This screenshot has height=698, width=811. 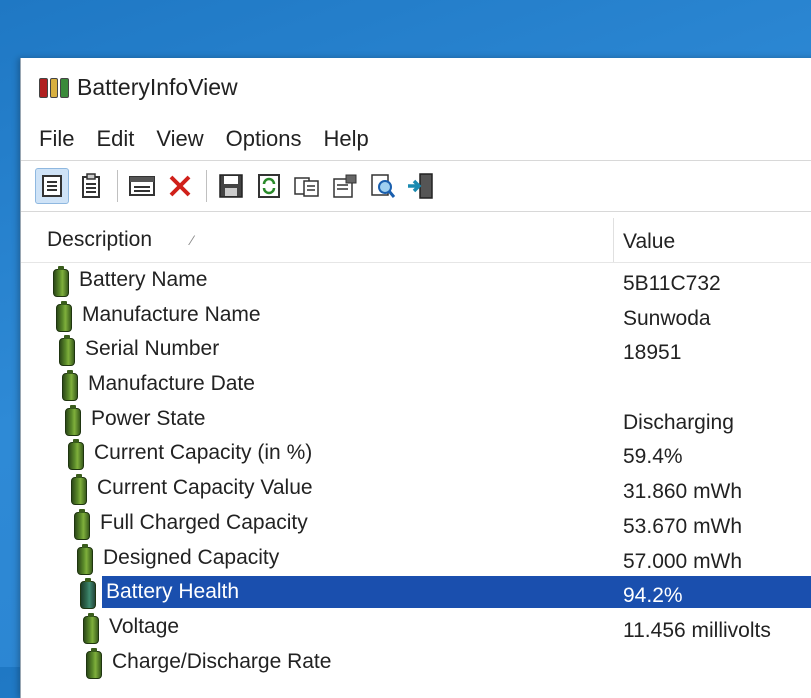 I want to click on column-header-value: Value, so click(x=649, y=242).